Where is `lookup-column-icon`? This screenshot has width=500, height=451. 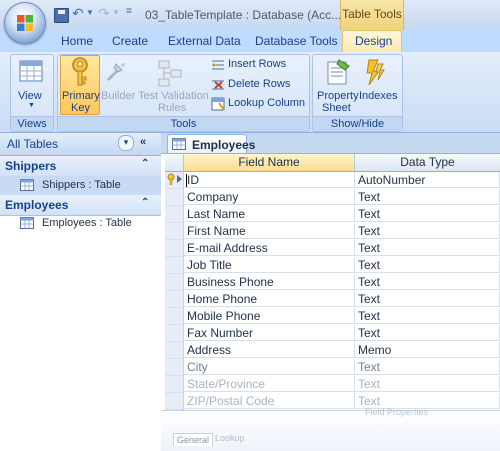 lookup-column-icon is located at coordinates (218, 104).